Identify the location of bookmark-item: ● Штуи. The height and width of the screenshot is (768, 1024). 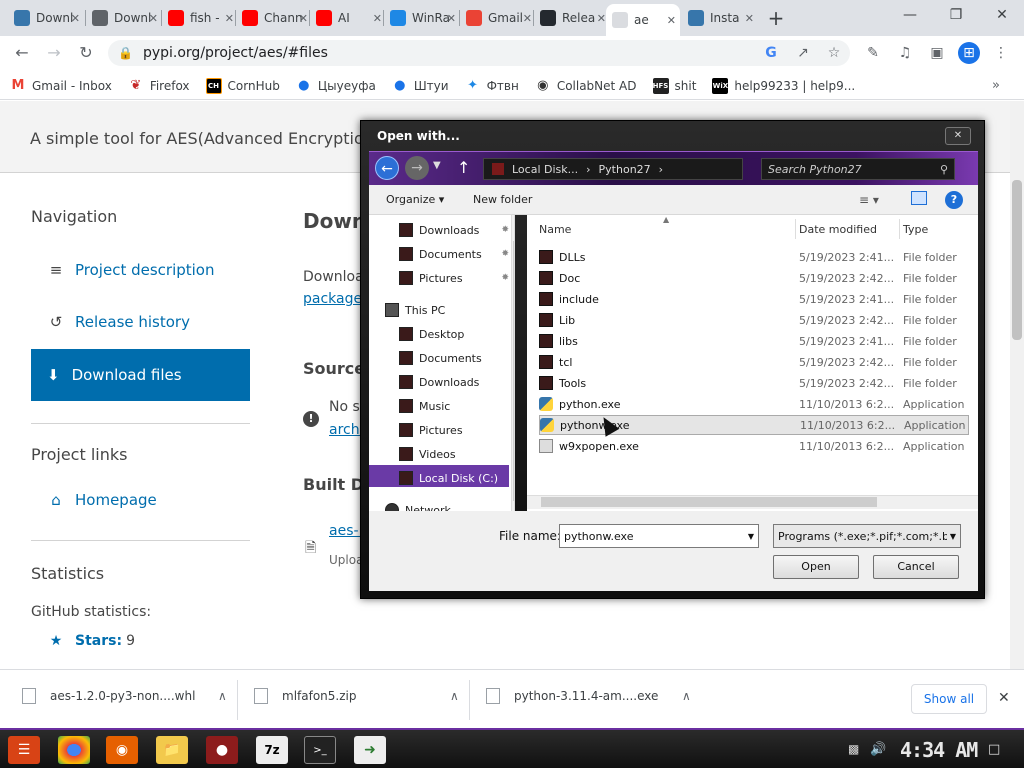
(420, 86).